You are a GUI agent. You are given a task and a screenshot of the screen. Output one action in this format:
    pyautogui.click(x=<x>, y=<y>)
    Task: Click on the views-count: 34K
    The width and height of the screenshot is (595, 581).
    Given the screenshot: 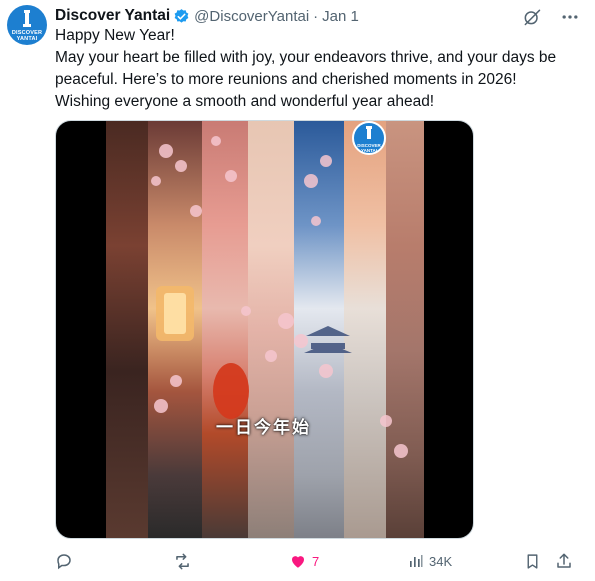 What is the action you would take?
    pyautogui.click(x=441, y=561)
    